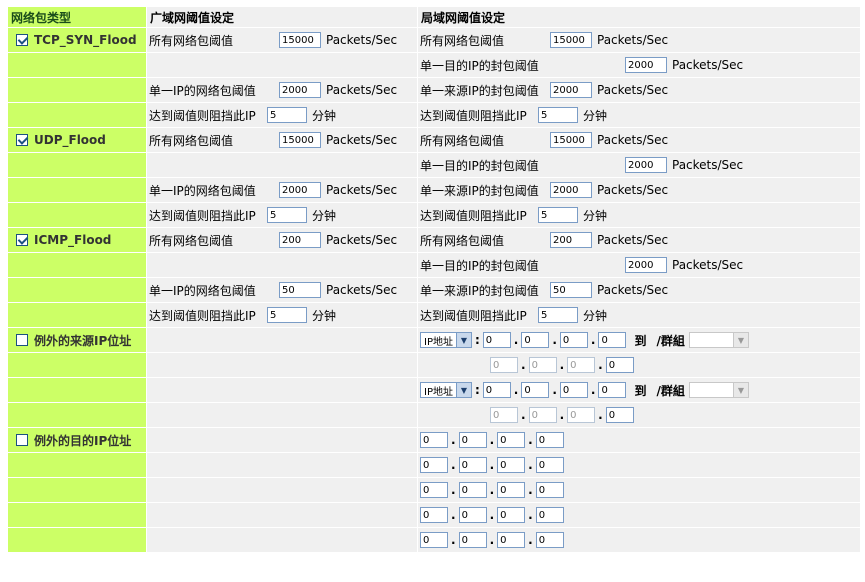  Describe the element at coordinates (595, 315) in the screenshot. I see `icmp_flood-lan-block-unit: 分钟` at that location.